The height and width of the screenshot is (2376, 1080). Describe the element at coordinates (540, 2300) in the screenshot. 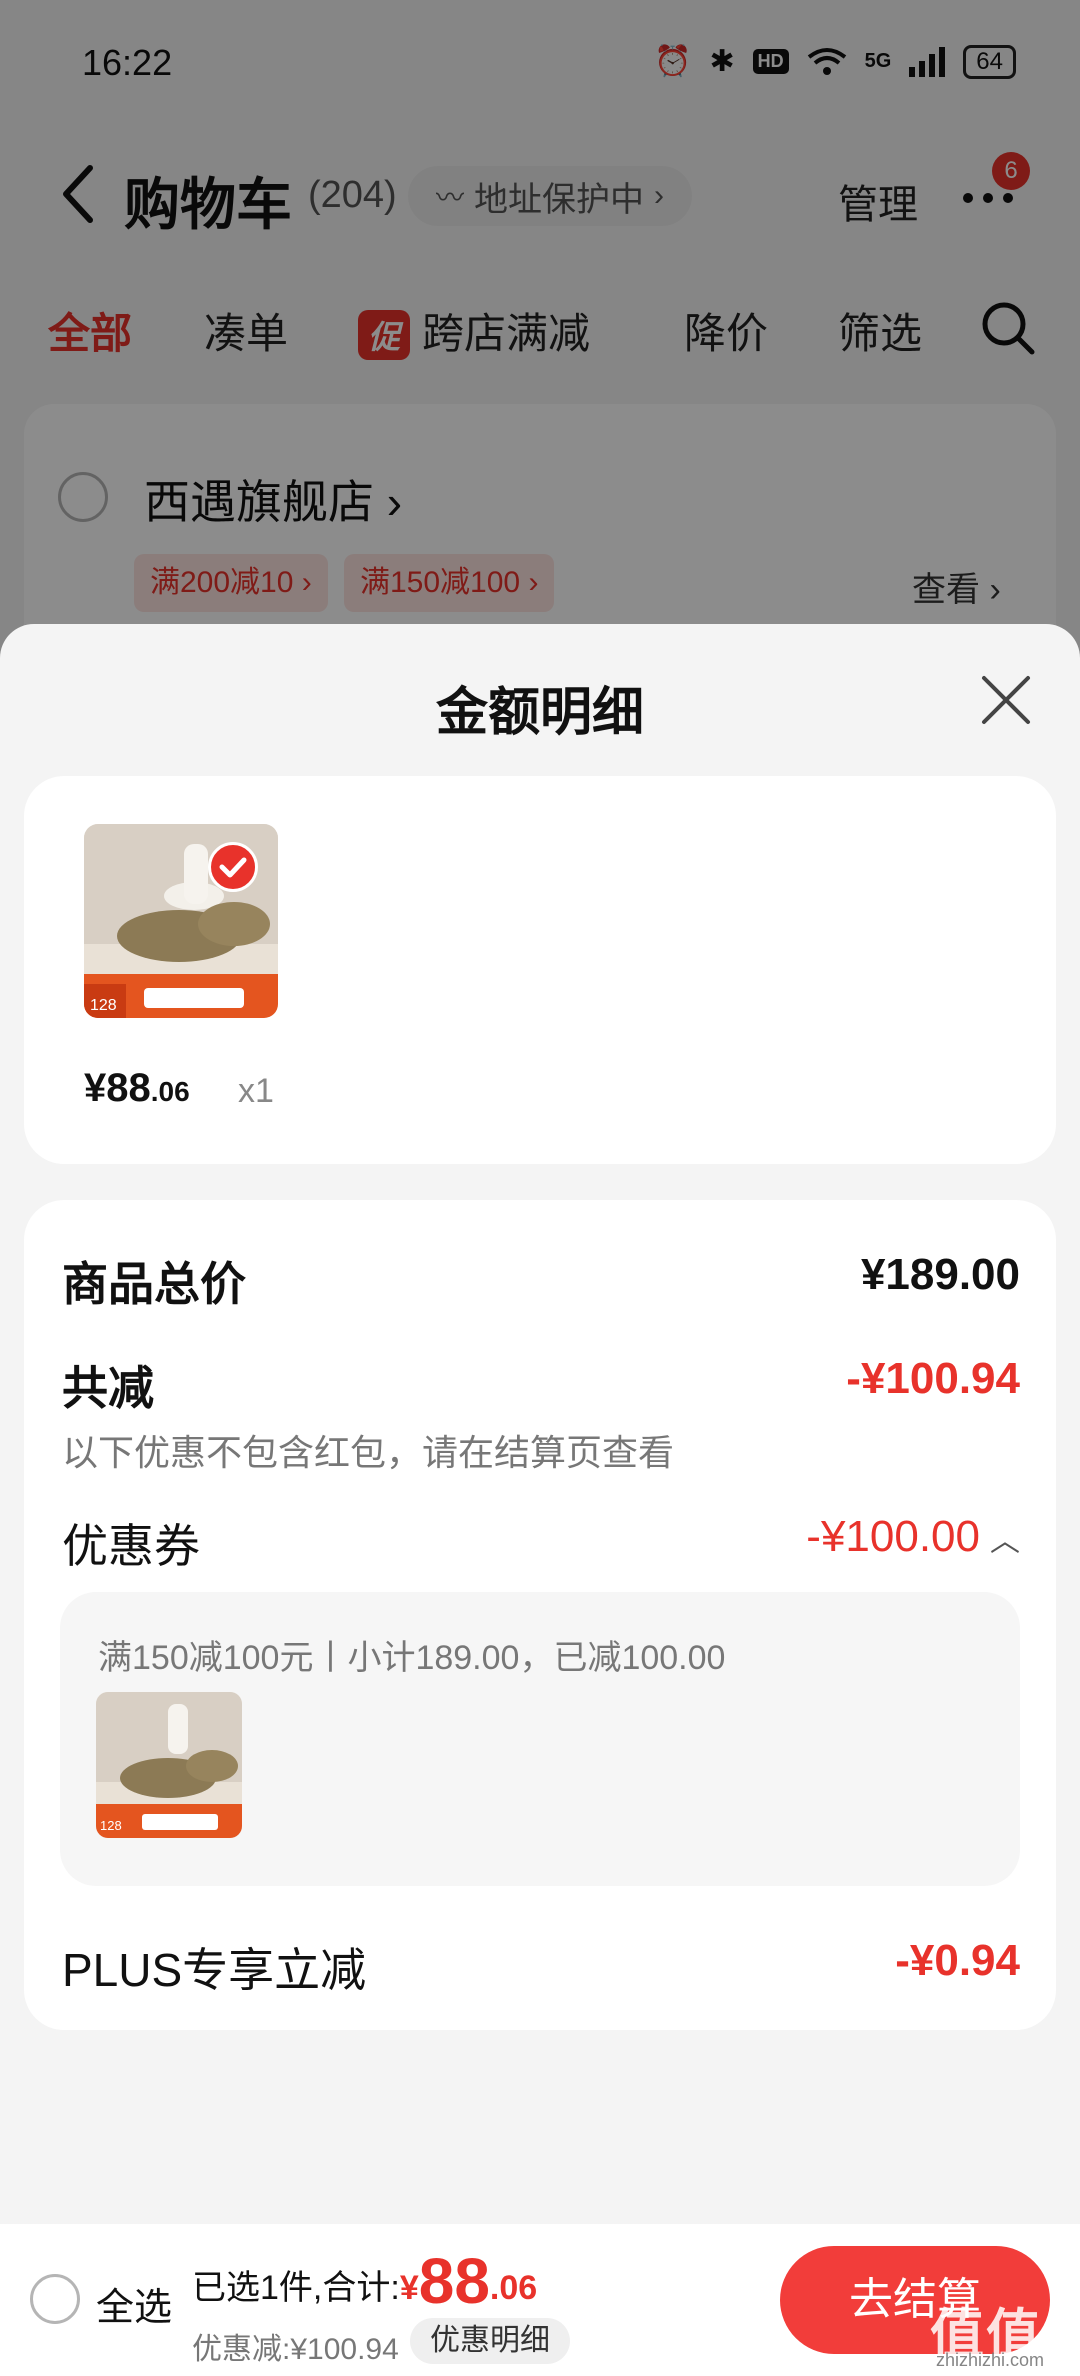

I see `checkout-bar: 全选 已选1件,合计:¥88.06 优惠减:¥100.94 优惠明细 去结算` at that location.